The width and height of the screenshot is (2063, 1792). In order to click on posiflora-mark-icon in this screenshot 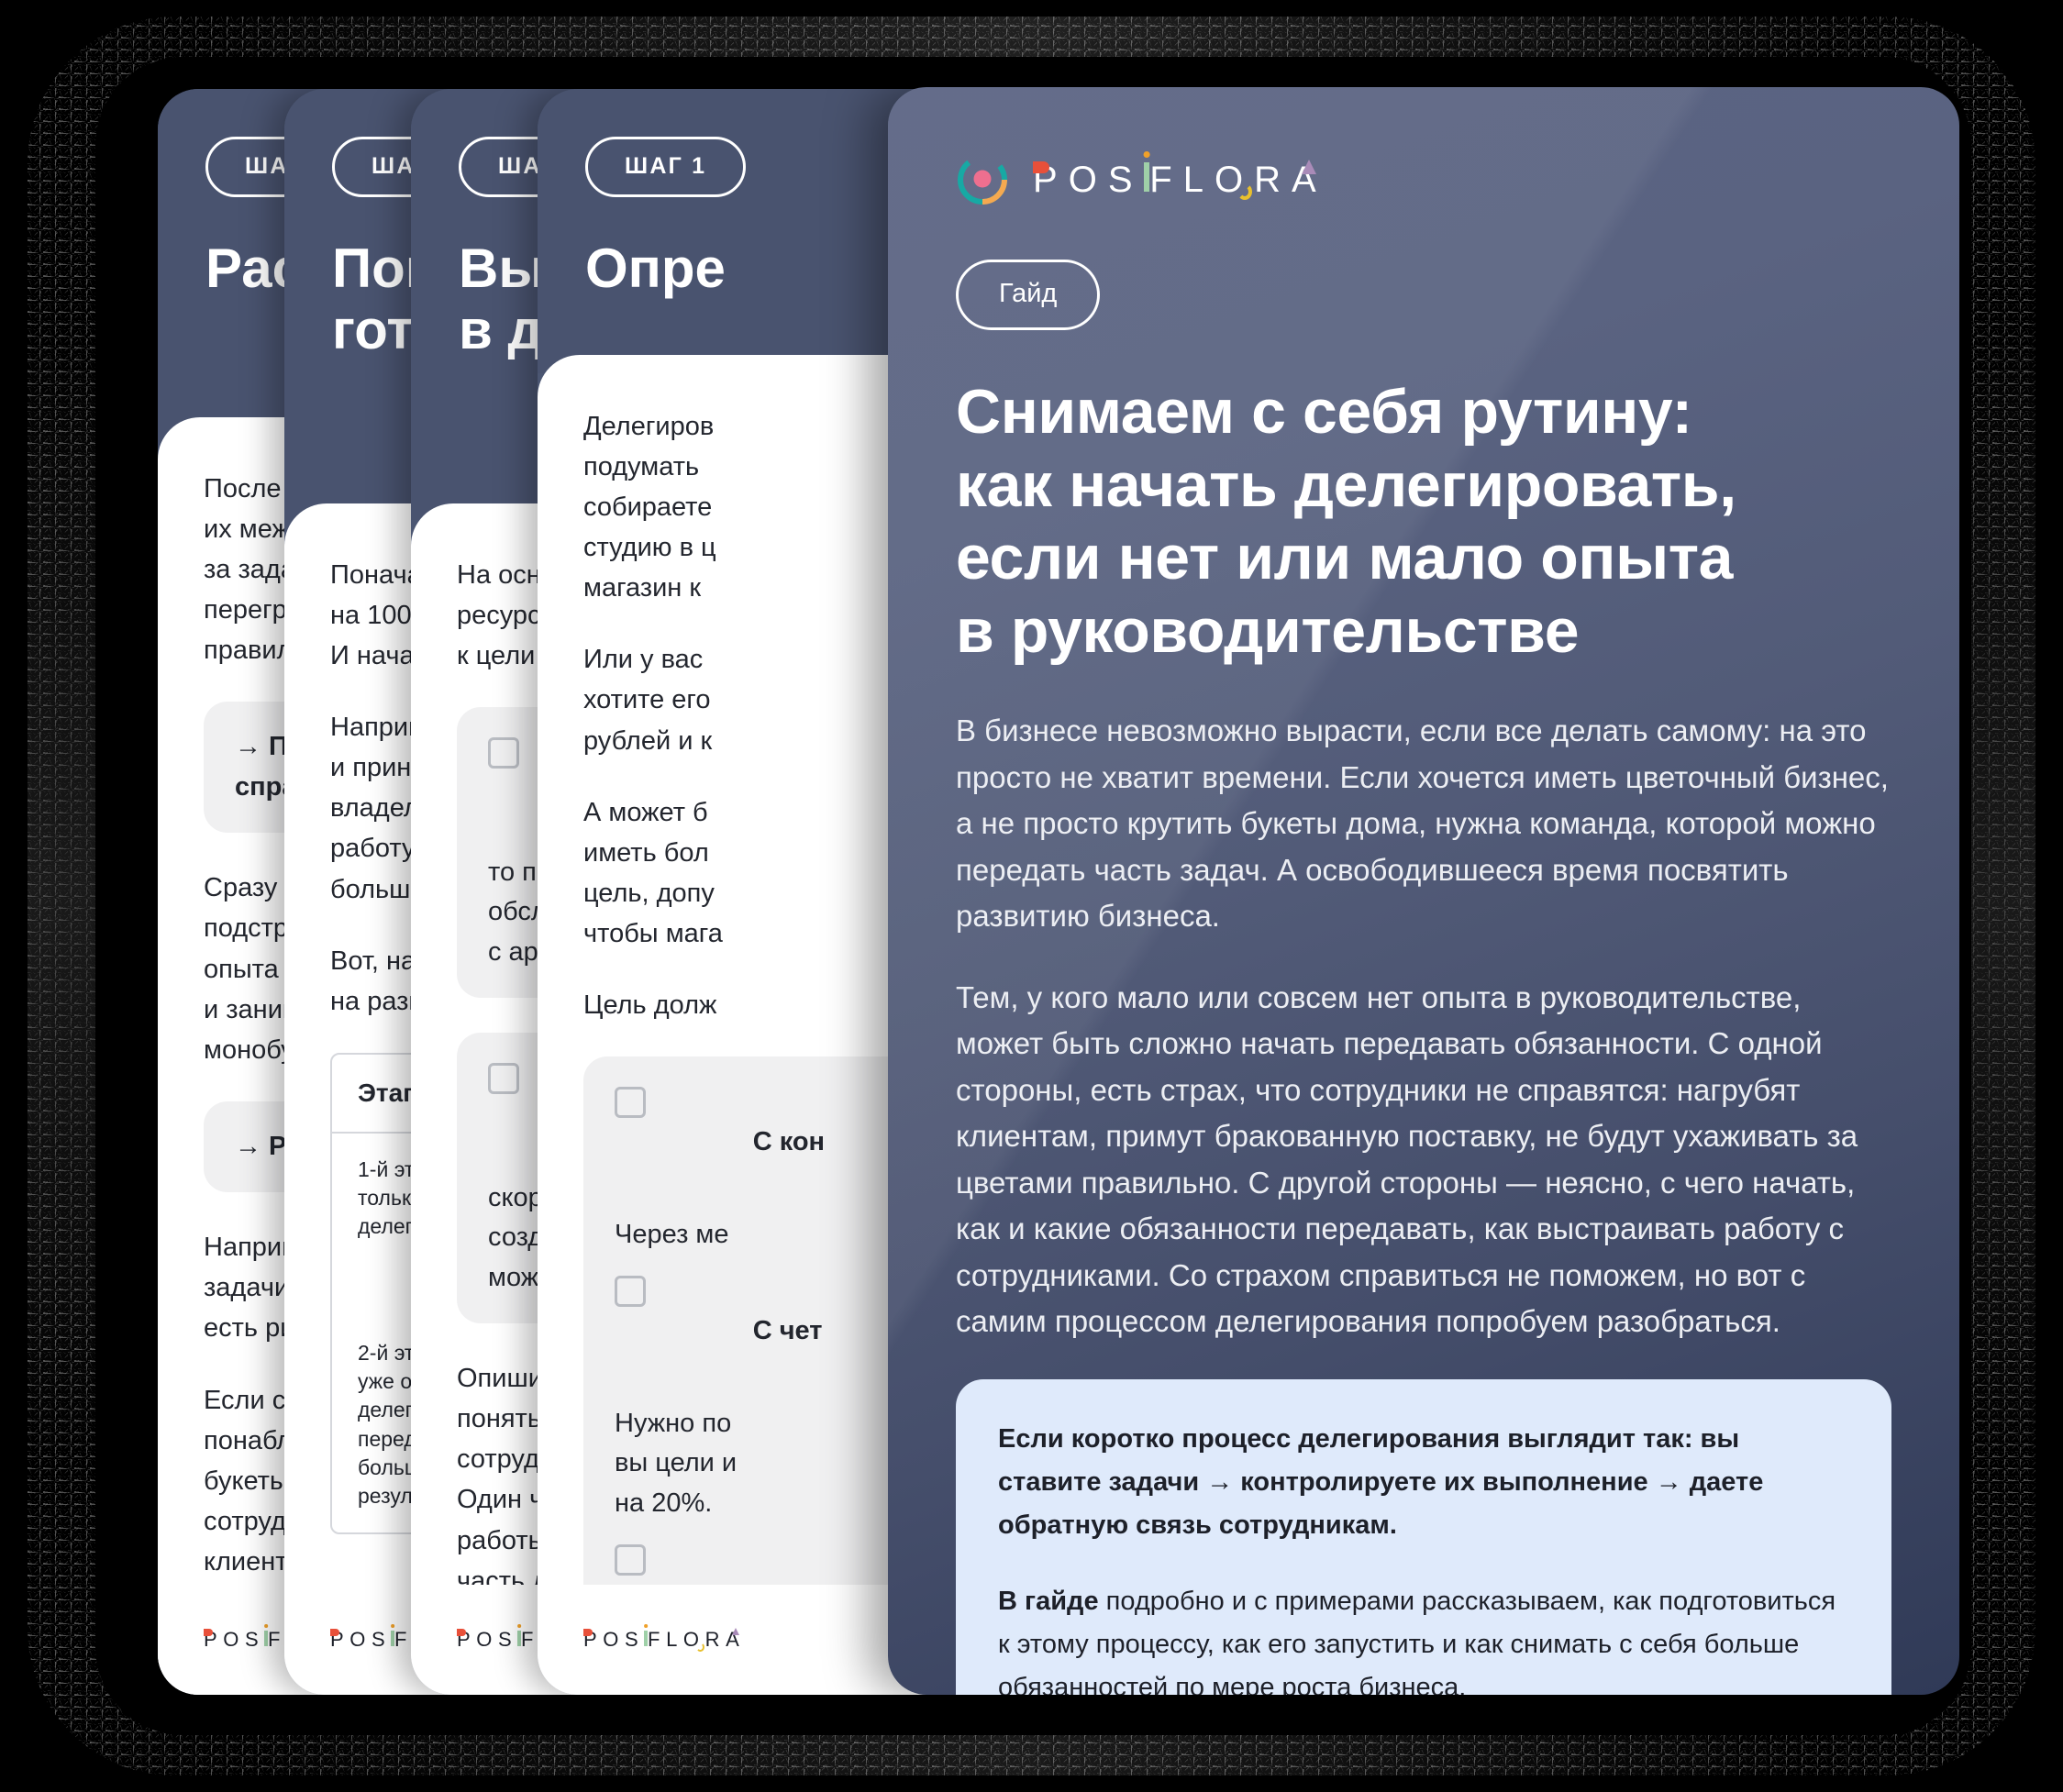, I will do `click(982, 180)`.